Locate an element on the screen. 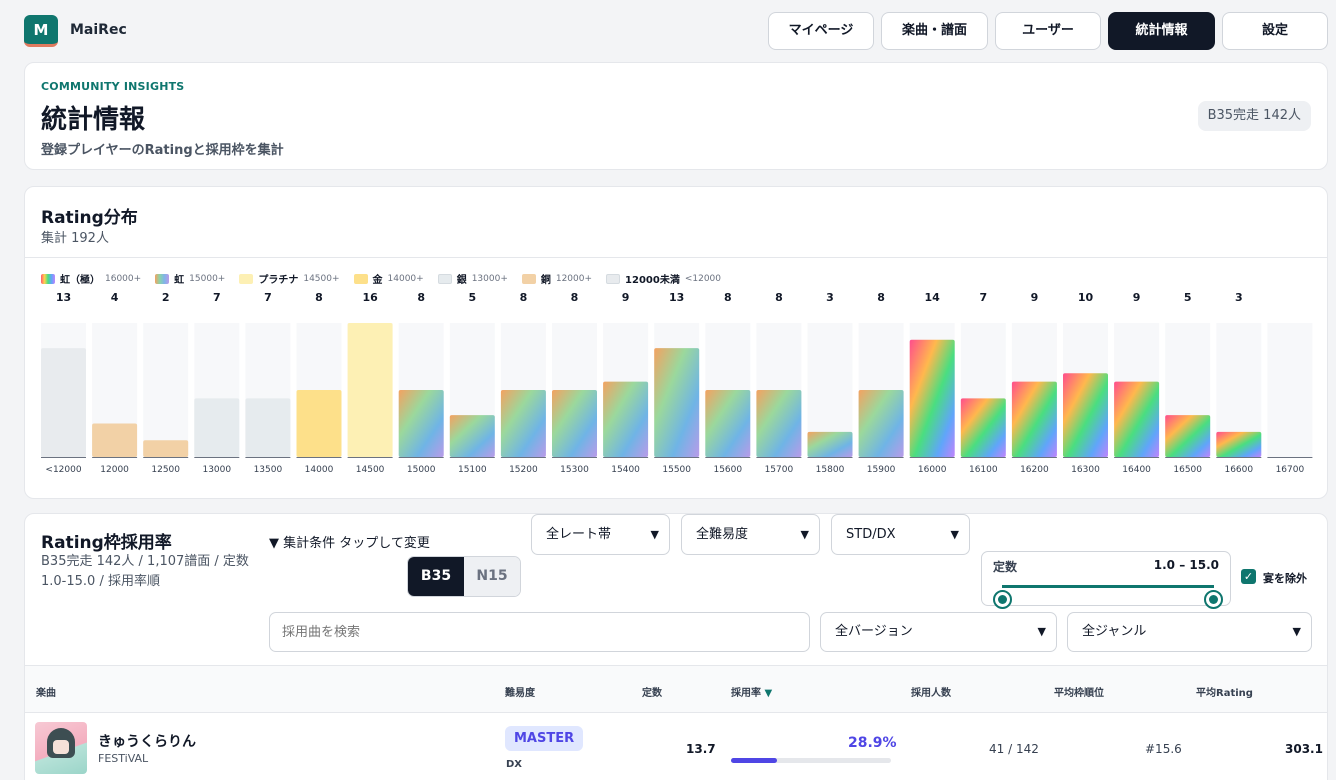 The height and width of the screenshot is (780, 1336). bar-<12000 is located at coordinates (63, 402).